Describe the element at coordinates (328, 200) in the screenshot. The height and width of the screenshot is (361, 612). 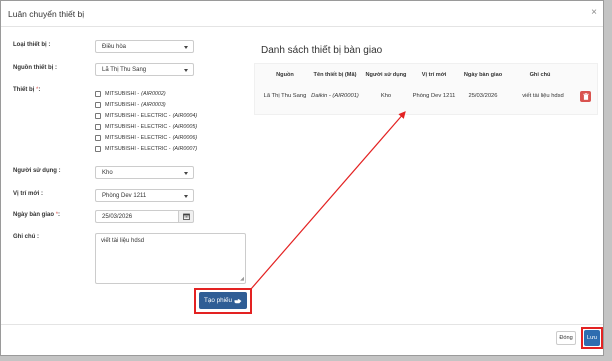
I see `annotation-arrow` at that location.